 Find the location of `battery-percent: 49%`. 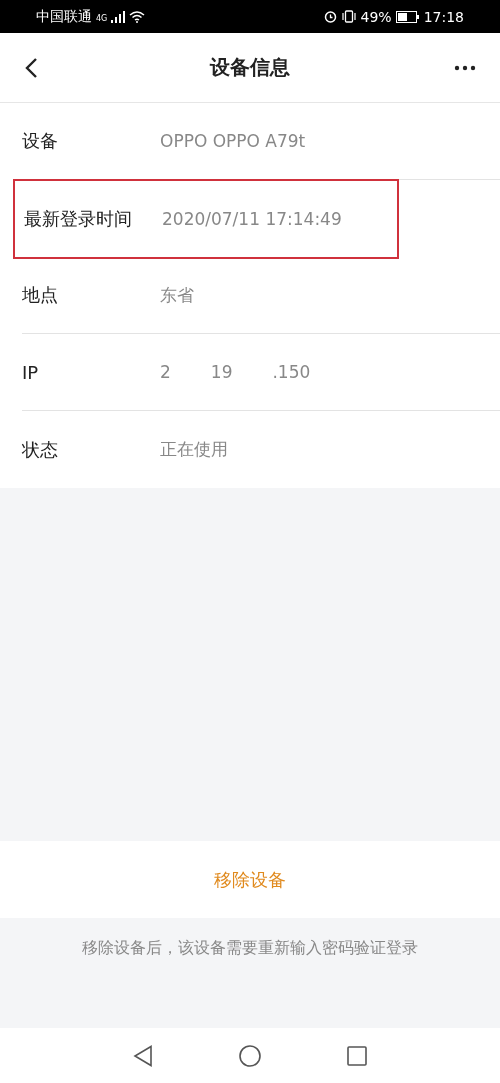

battery-percent: 49% is located at coordinates (376, 16).